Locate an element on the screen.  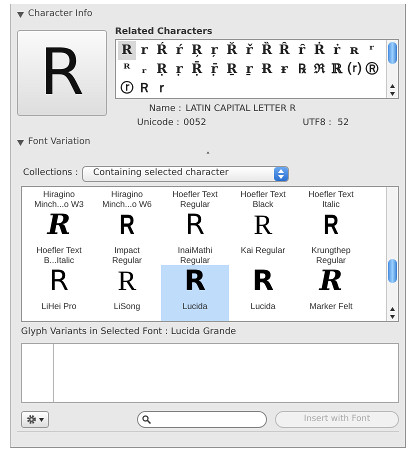
character-name: LATIN CAPITAL LETTER R is located at coordinates (240, 109).